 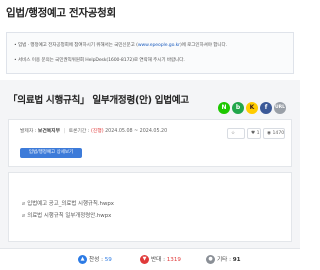 What do you see at coordinates (136, 131) in the screenshot?
I see `period-value: 2024.05.08 ~ 2024.05.20` at bounding box center [136, 131].